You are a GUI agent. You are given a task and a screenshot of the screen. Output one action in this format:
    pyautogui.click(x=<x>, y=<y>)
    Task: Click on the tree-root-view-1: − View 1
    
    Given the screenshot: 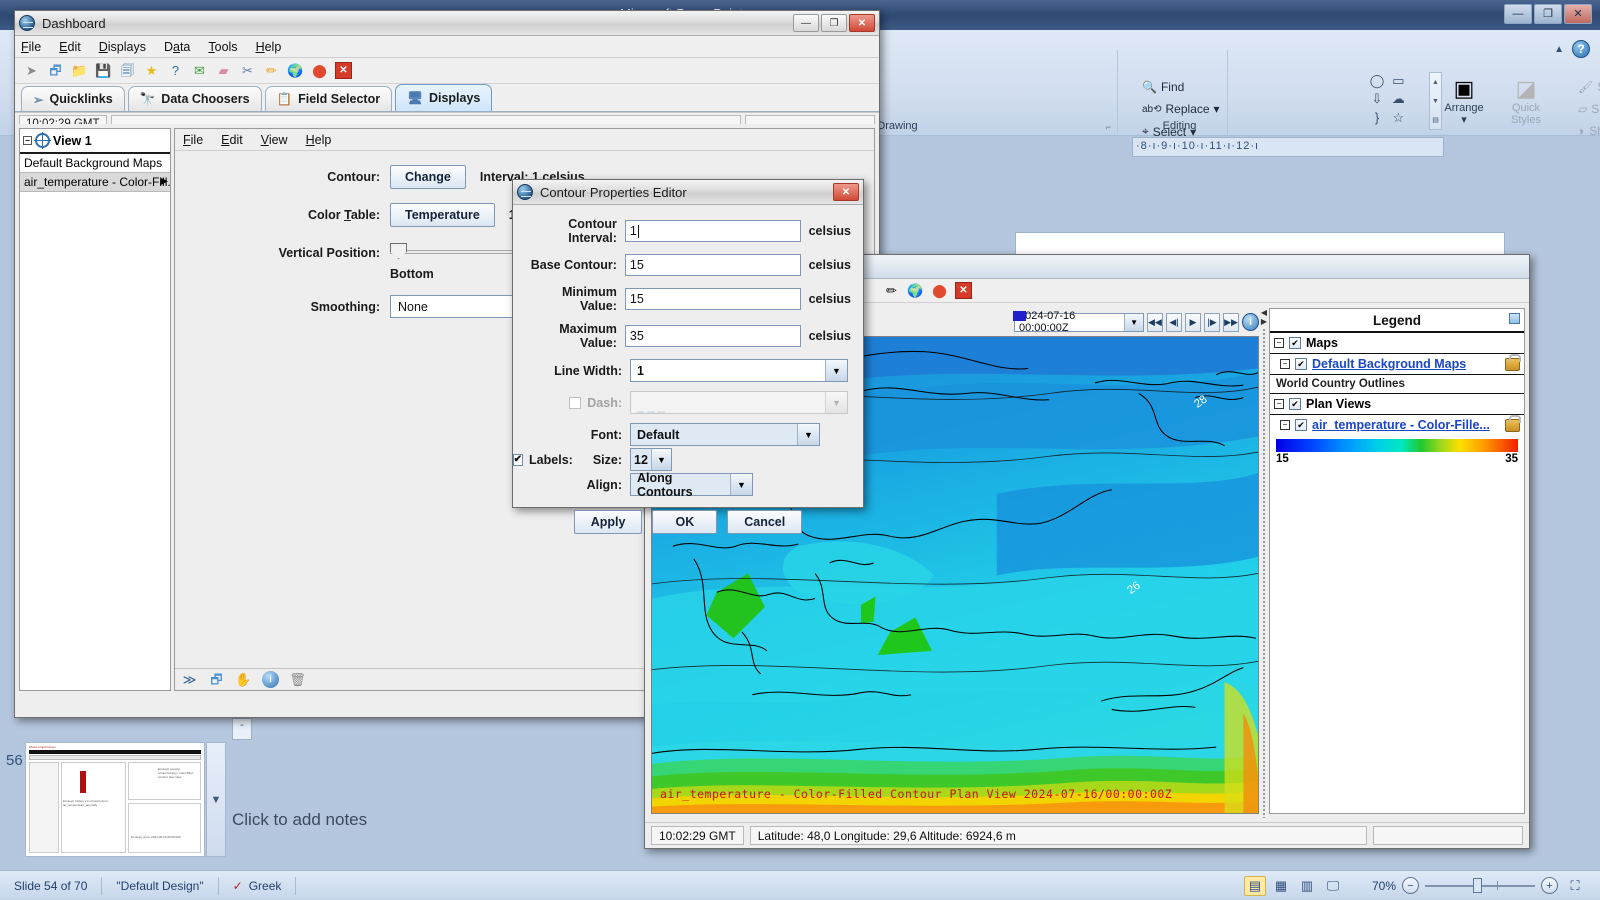 What is the action you would take?
    pyautogui.click(x=95, y=141)
    